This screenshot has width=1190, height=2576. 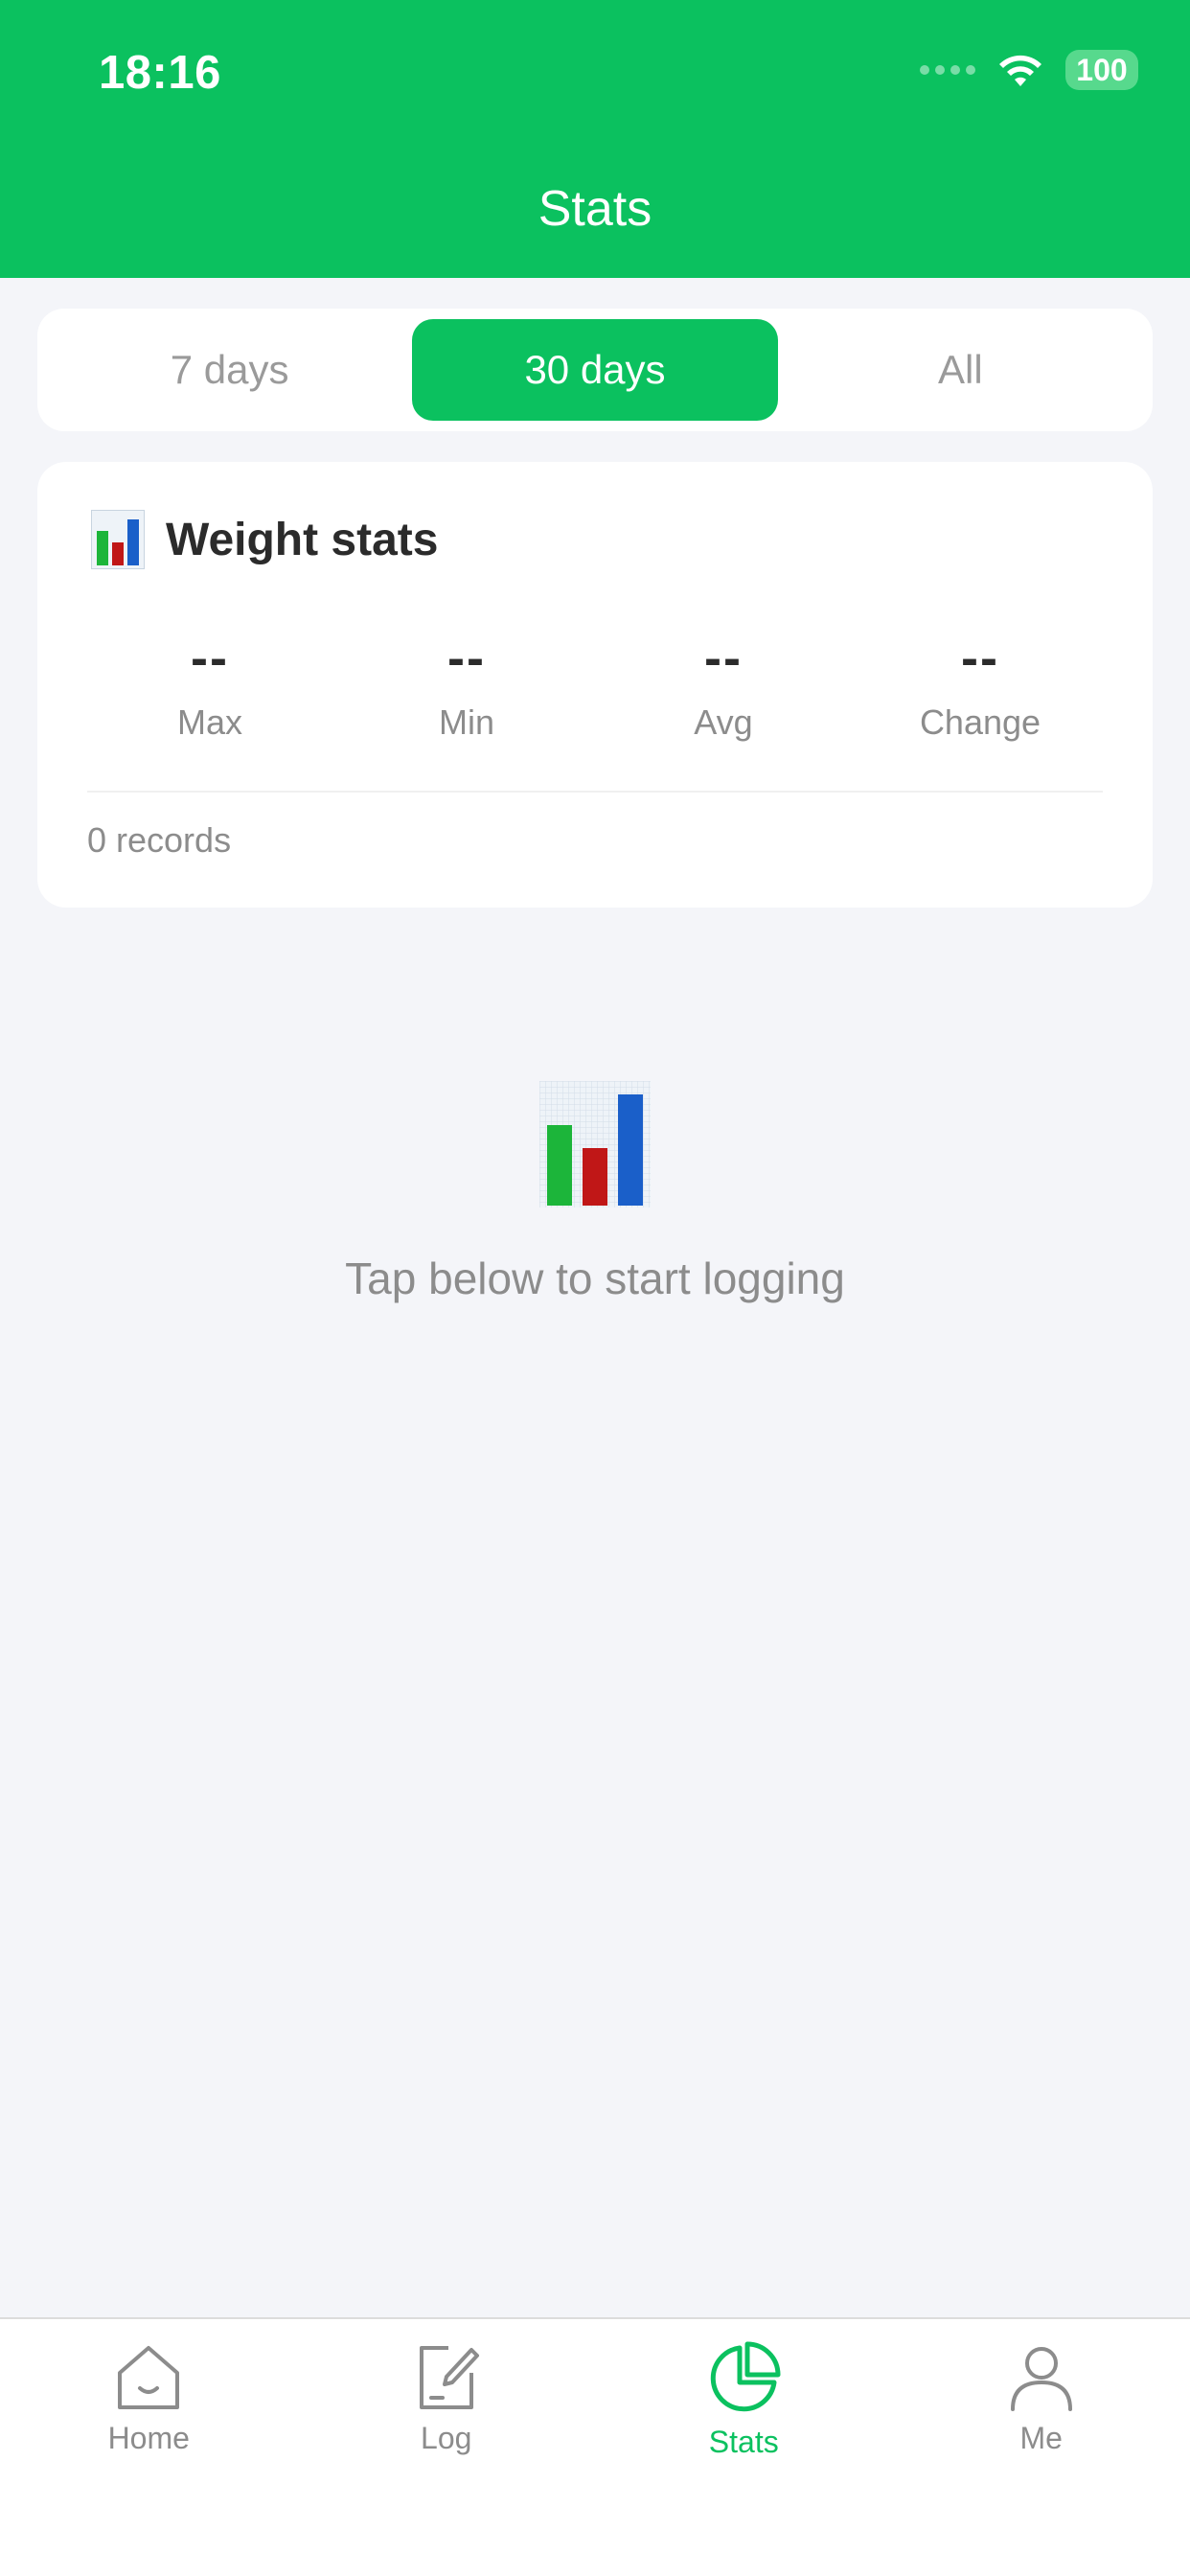 I want to click on status-icons: 100, so click(x=1029, y=70).